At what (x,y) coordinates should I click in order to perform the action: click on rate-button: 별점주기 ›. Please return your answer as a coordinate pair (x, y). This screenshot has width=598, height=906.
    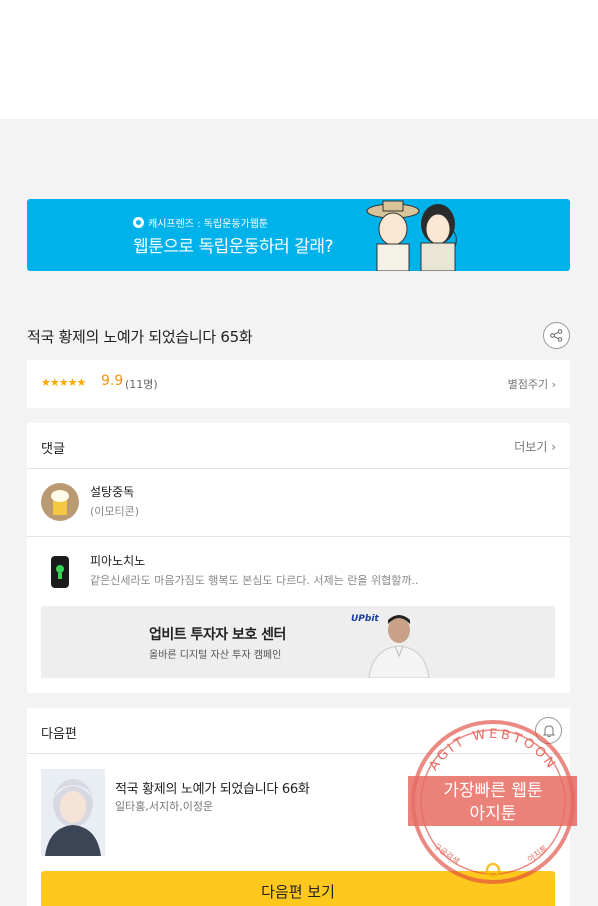
    Looking at the image, I should click on (532, 384).